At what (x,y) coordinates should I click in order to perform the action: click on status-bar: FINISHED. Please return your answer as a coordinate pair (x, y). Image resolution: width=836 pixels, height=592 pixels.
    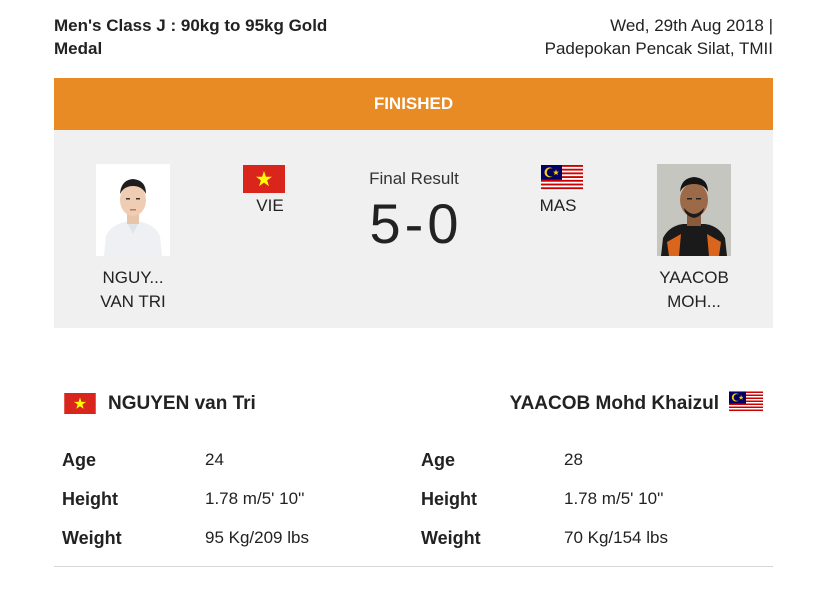
    Looking at the image, I should click on (413, 104).